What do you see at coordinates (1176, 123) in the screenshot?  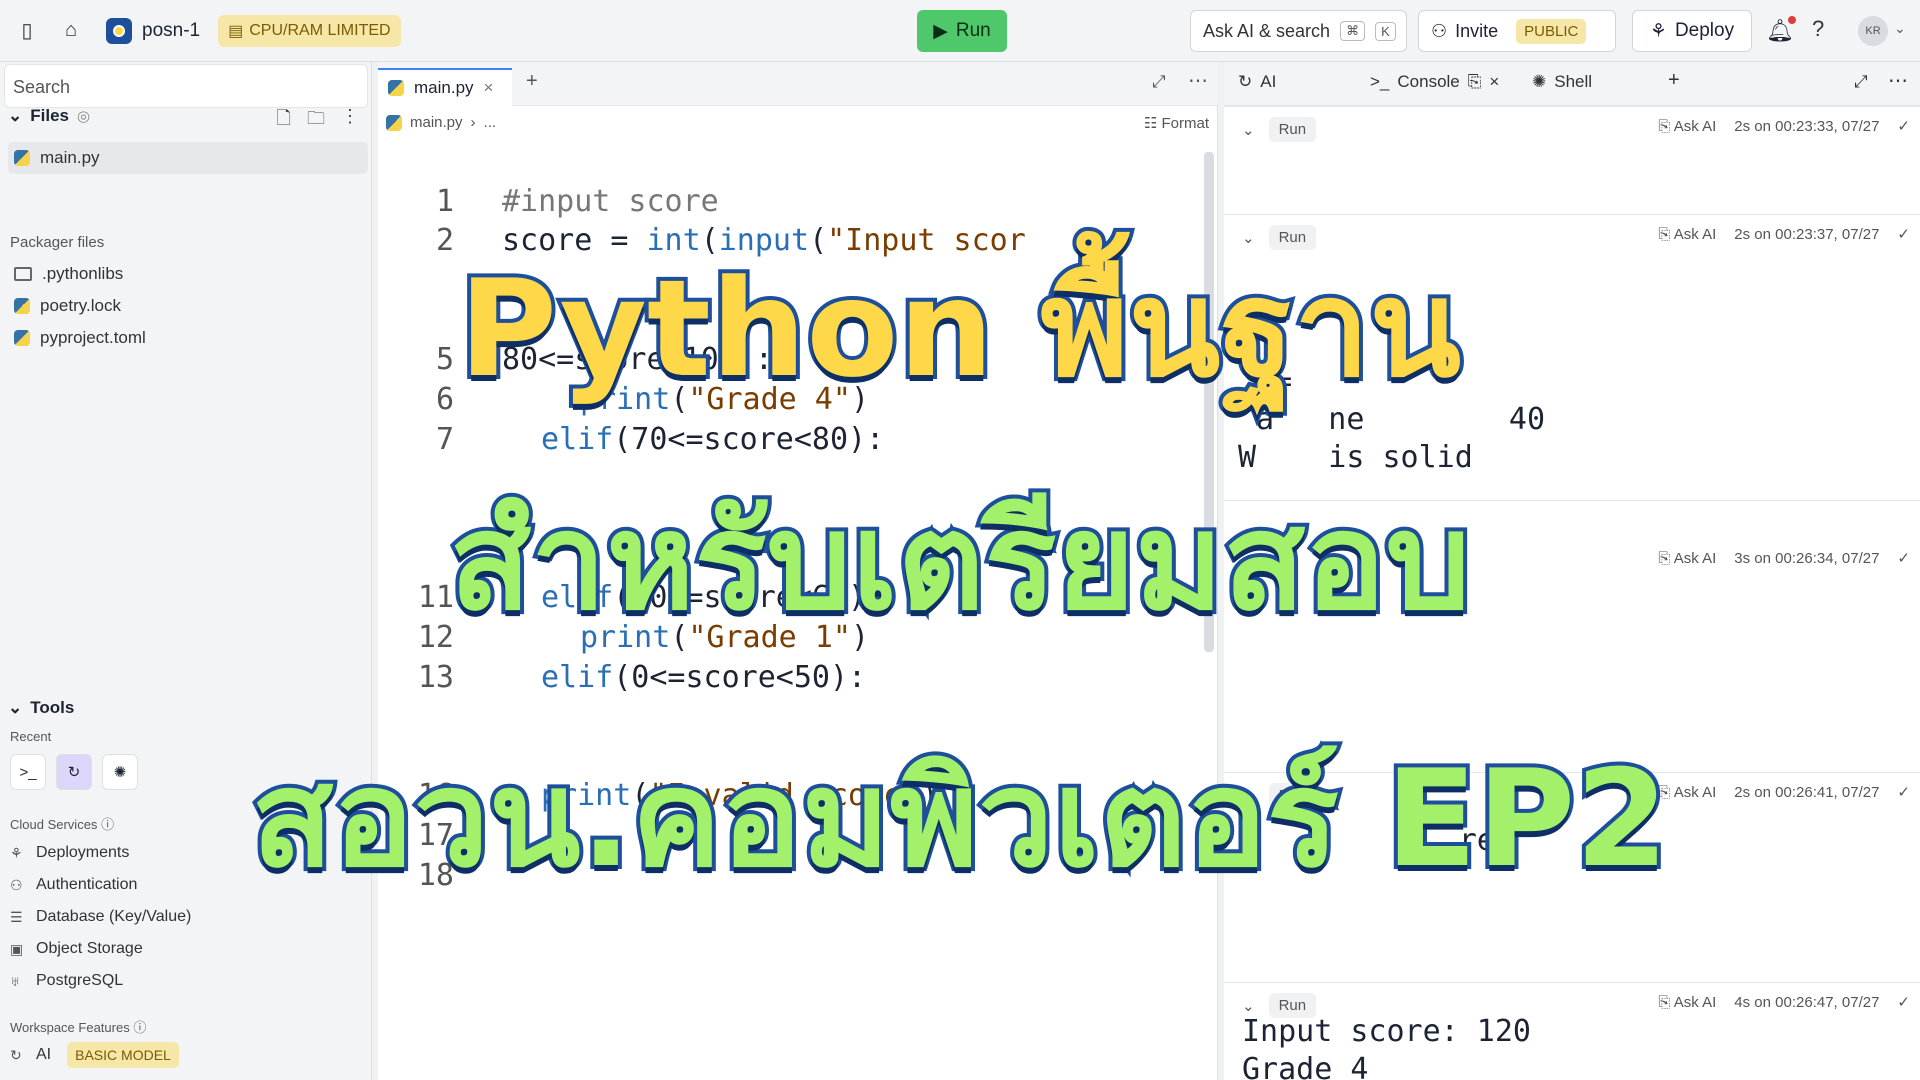 I see `format-button: ☷ Format` at bounding box center [1176, 123].